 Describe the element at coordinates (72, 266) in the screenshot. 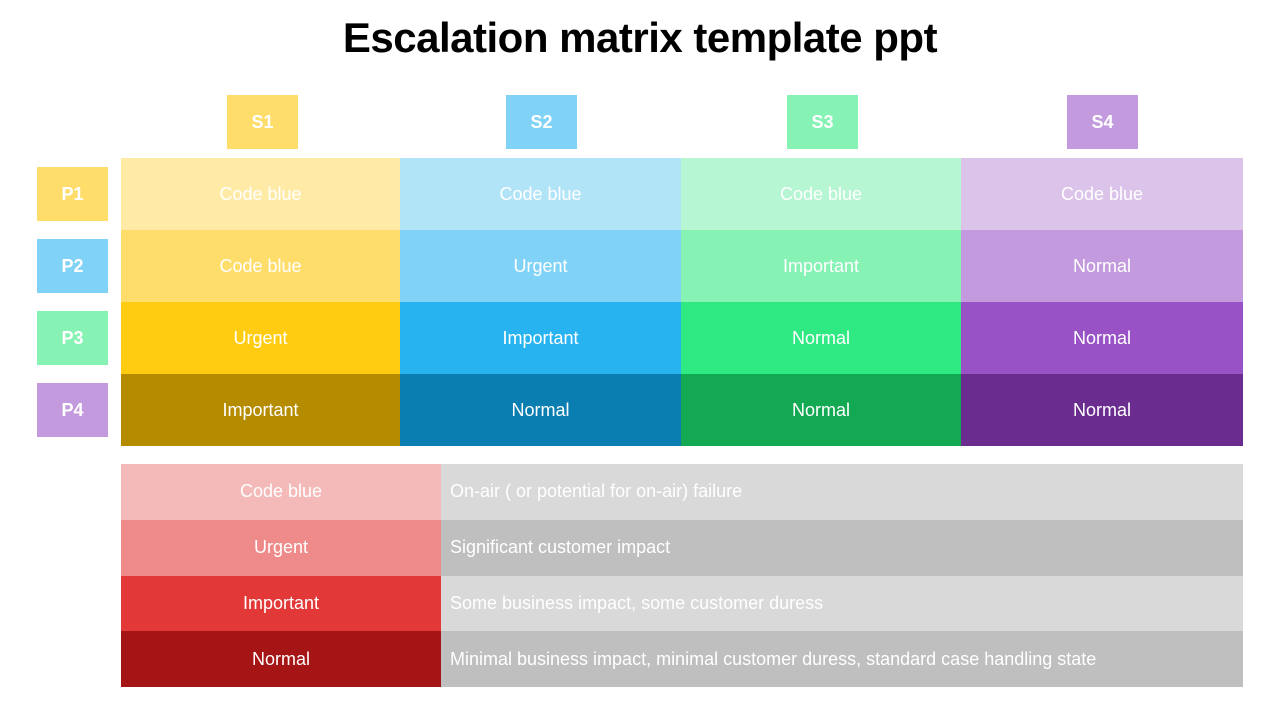

I see `priority-header-p2: P2` at that location.